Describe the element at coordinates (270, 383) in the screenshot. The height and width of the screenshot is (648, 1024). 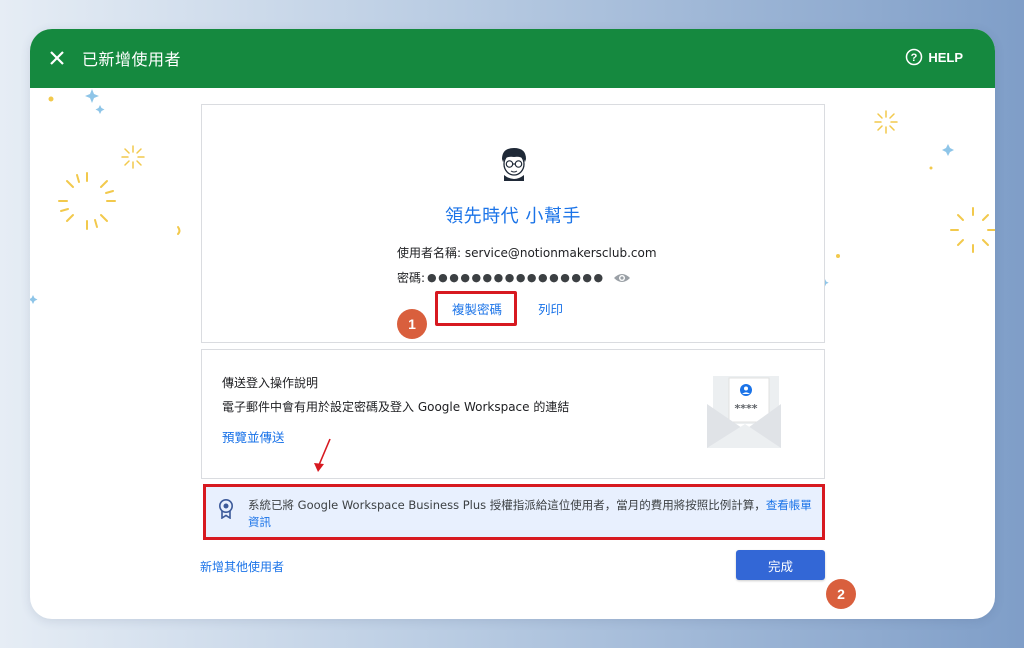
I see `send-instructions-title: 傳送登入操作說明` at that location.